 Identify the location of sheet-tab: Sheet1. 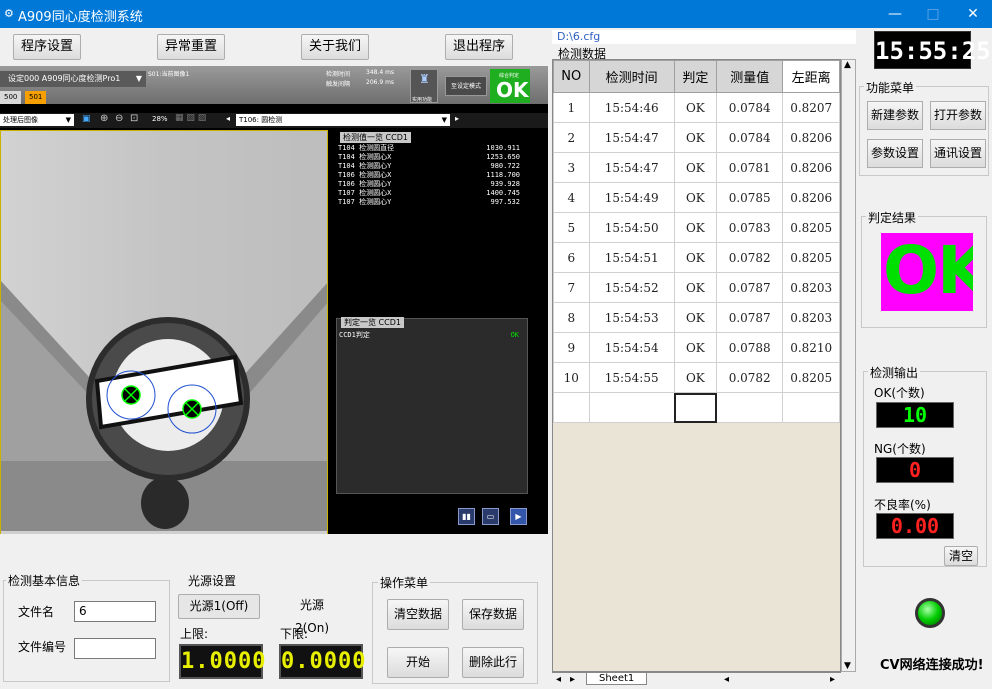
(617, 679).